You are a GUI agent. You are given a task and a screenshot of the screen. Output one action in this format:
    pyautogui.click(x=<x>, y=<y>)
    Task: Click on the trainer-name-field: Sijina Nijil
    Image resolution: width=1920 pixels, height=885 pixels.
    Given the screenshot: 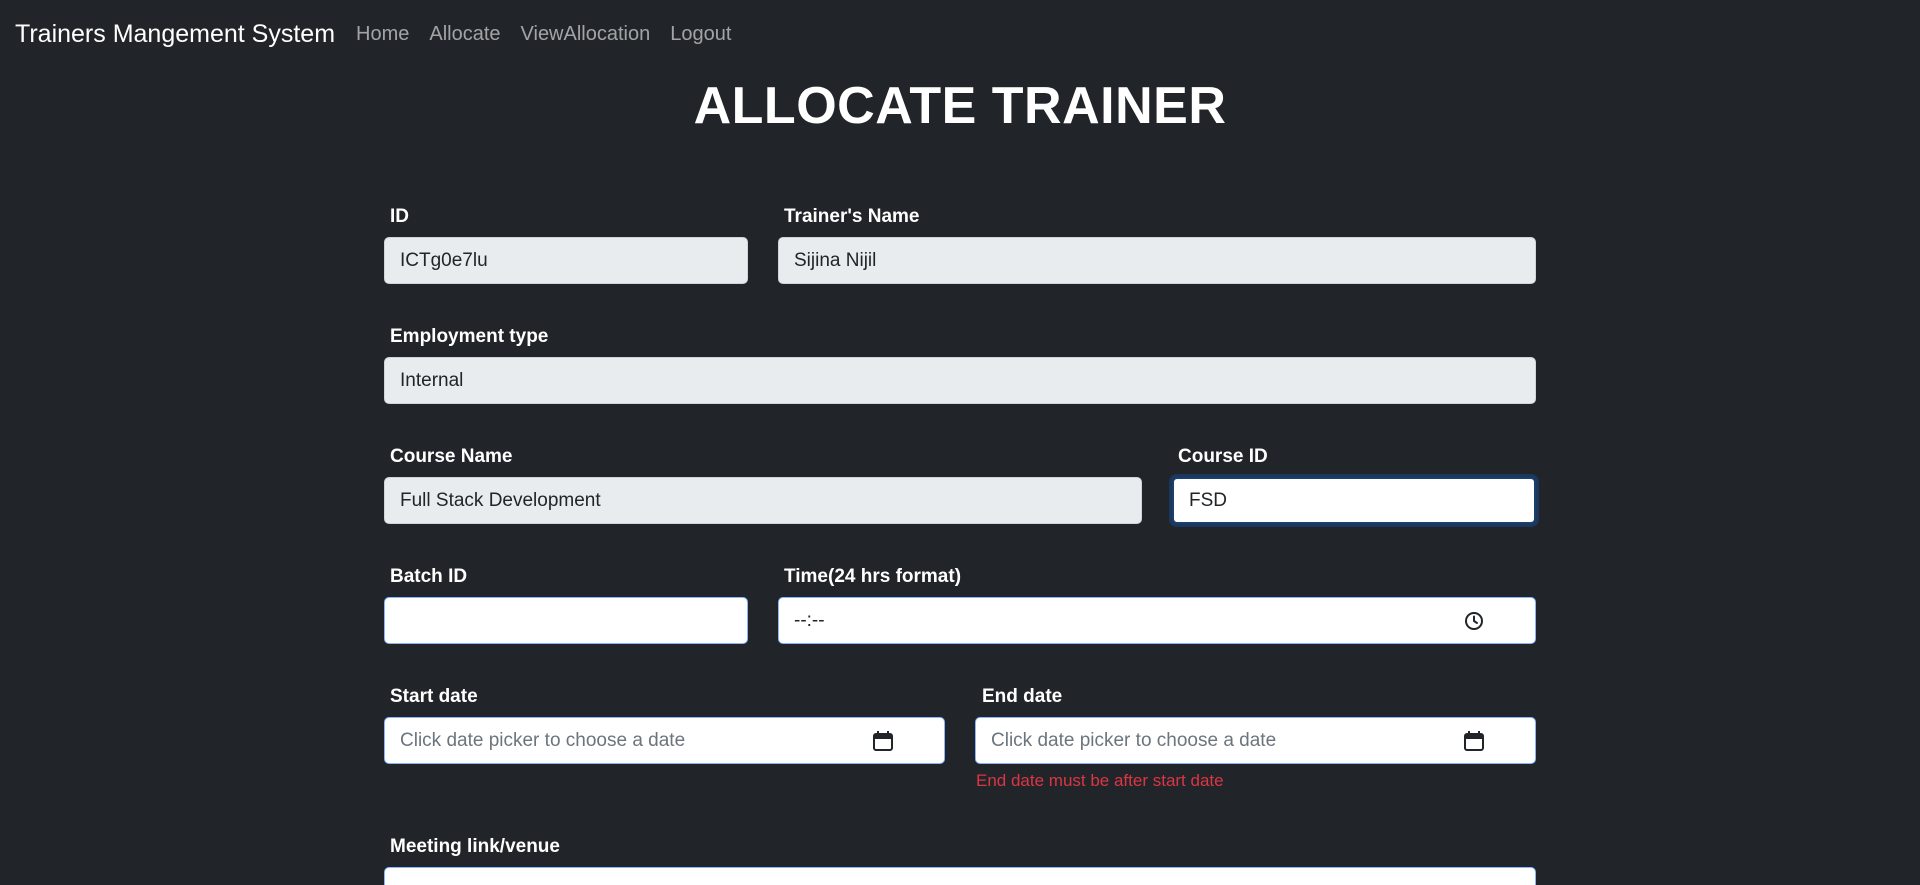 What is the action you would take?
    pyautogui.click(x=1157, y=260)
    